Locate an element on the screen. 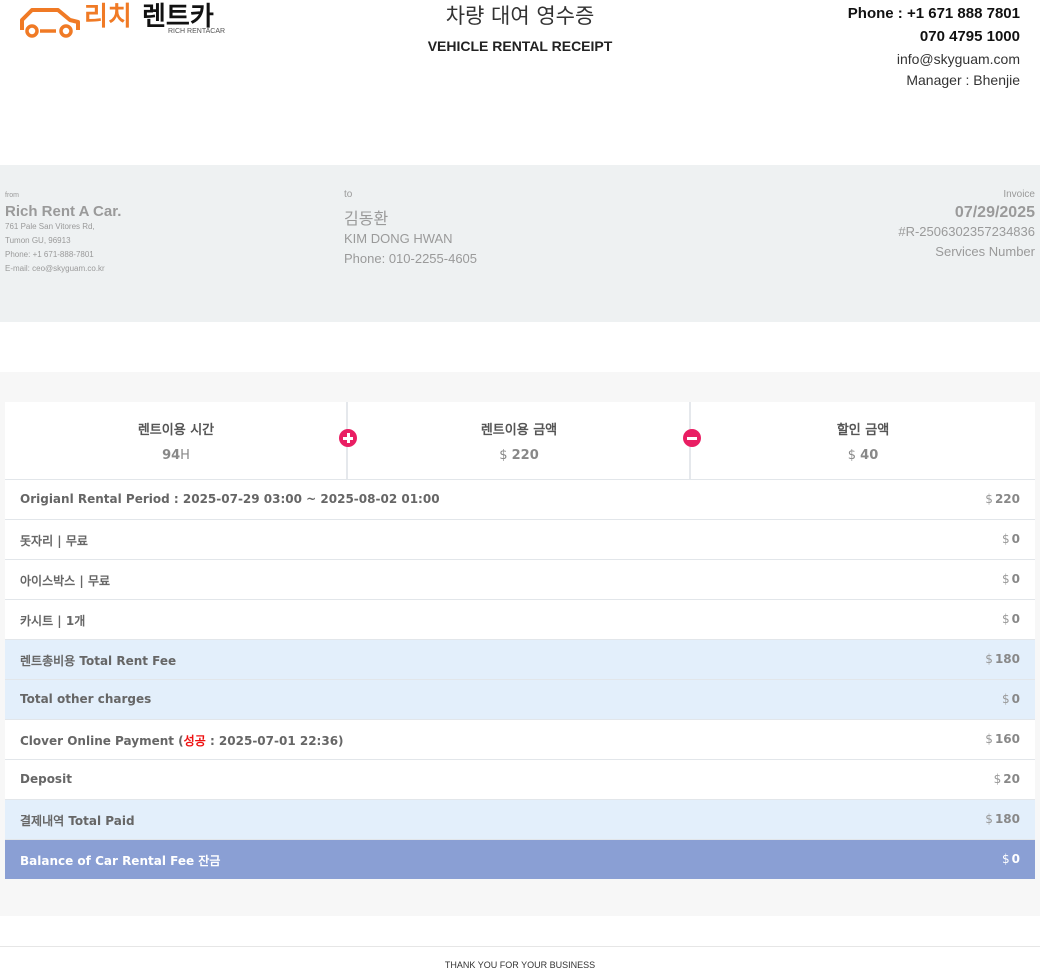  row-label: 렌트총비용 Total Rent Fee is located at coordinates (98, 661).